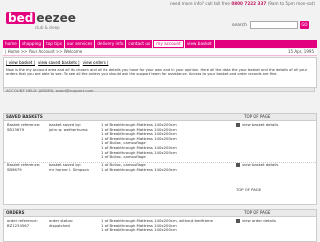 This screenshot has width=320, height=242. What do you see at coordinates (15, 212) in the screenshot?
I see `orders-title: ORDERS` at bounding box center [15, 212].